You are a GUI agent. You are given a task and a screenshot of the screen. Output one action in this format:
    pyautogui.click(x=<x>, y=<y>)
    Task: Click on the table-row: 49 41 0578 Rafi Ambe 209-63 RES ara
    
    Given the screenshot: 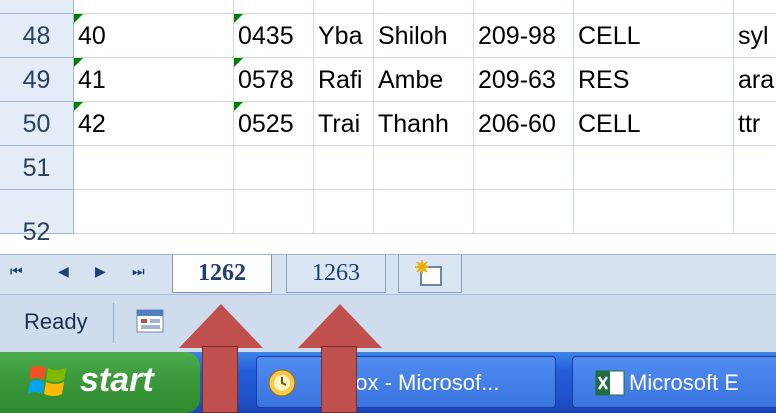 What is the action you would take?
    pyautogui.click(x=388, y=80)
    